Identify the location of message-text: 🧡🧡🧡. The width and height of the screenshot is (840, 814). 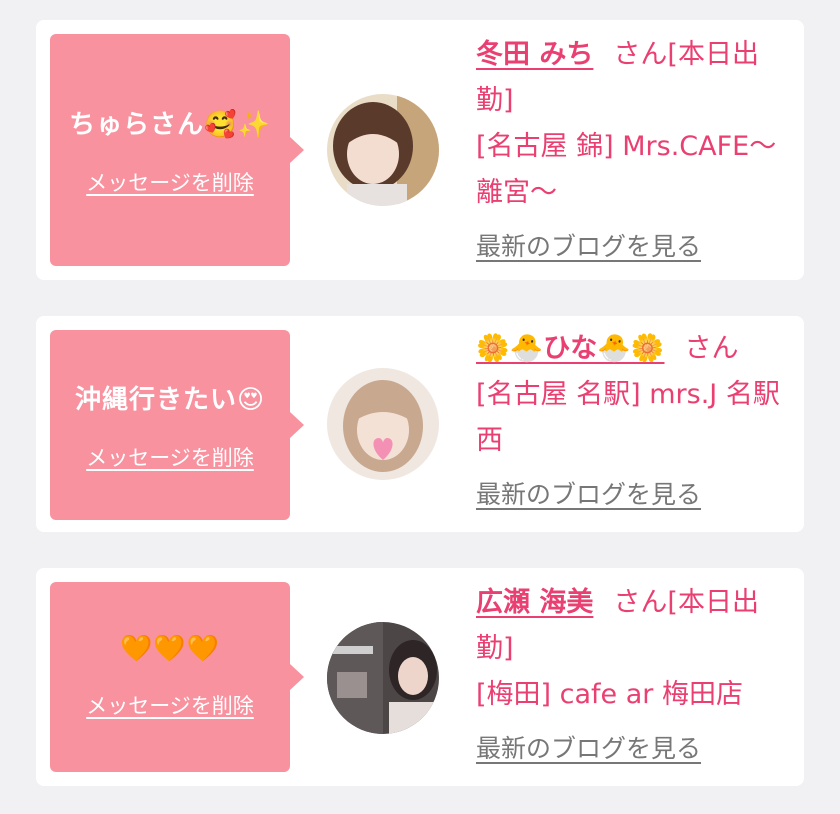
(170, 649).